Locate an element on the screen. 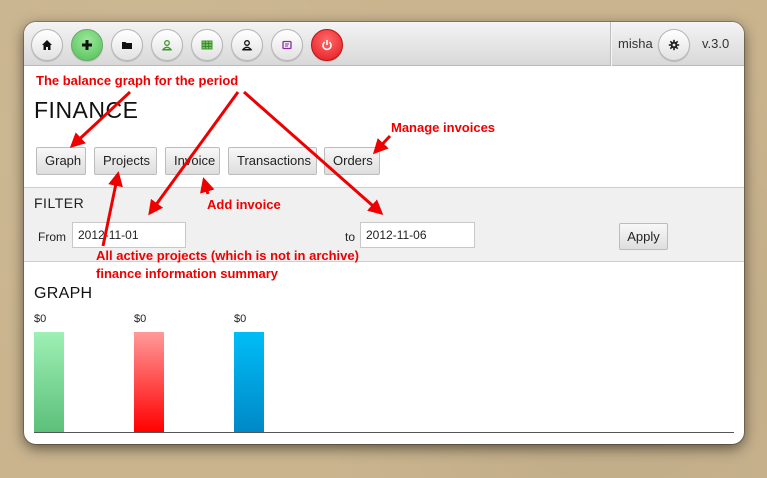  user-icon is located at coordinates (247, 45).